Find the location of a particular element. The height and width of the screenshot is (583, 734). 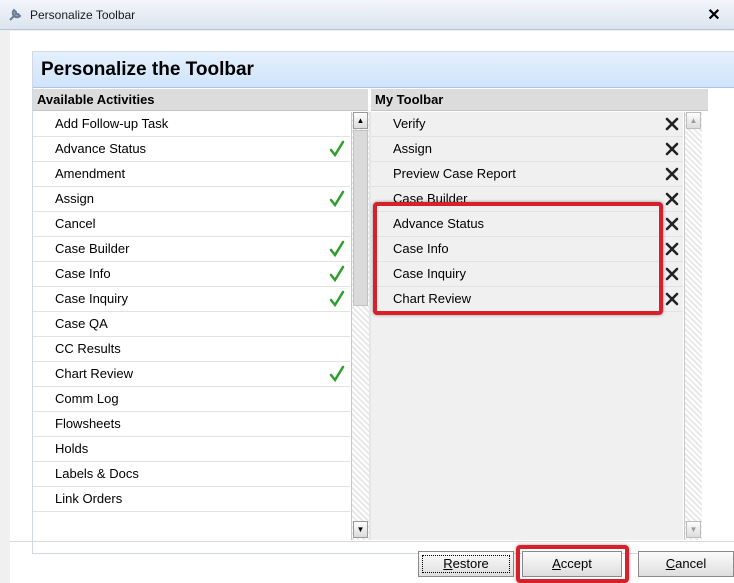

restore-button: Restore is located at coordinates (466, 564).